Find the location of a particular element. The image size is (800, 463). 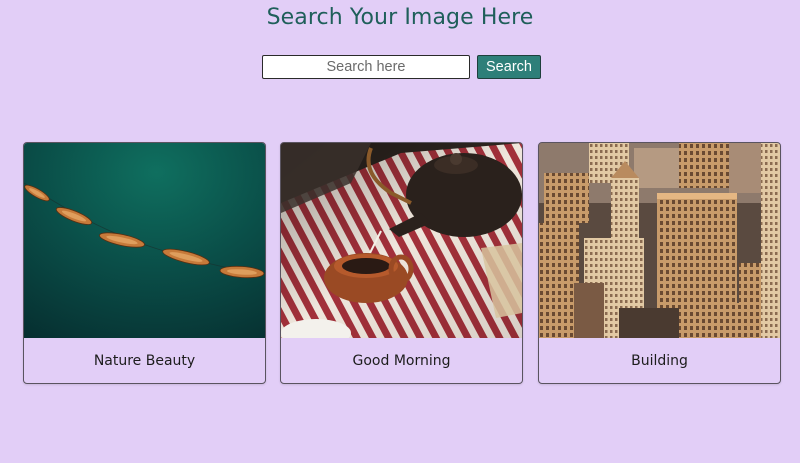

card-caption: Building is located at coordinates (659, 361).